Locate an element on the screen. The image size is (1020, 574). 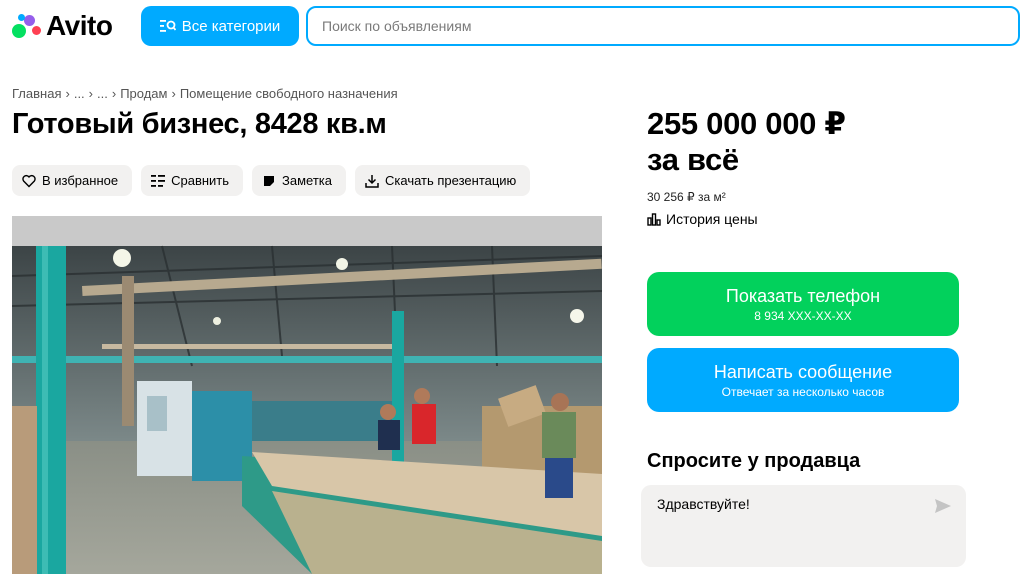
logo-mark-icon is located at coordinates (27, 26).